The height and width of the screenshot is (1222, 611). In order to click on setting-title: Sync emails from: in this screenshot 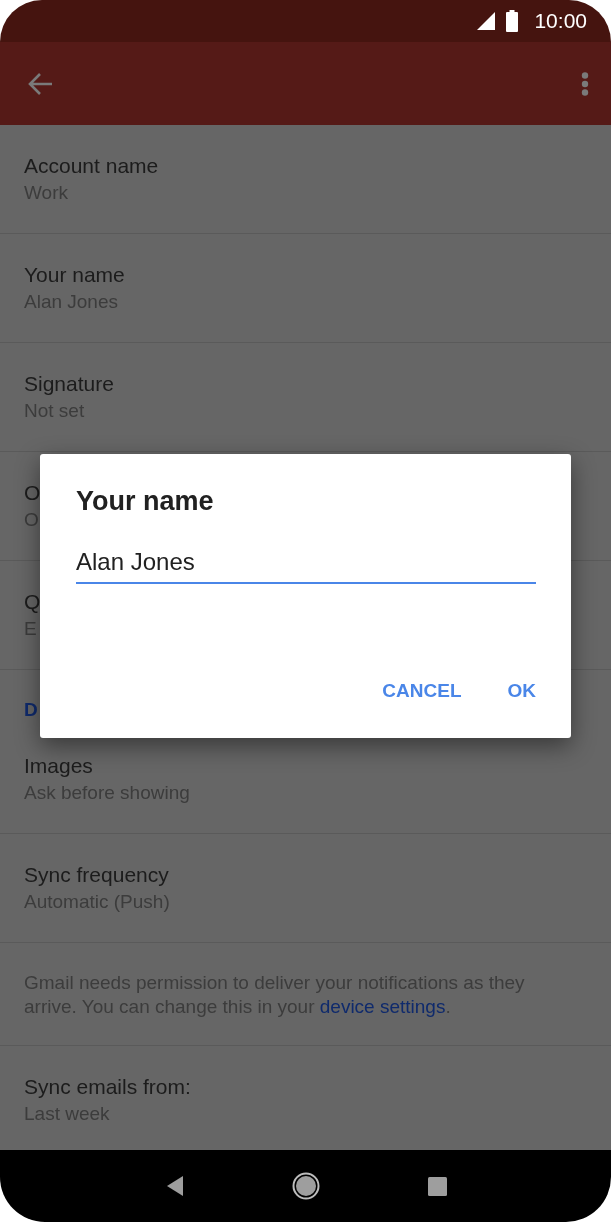, I will do `click(107, 1087)`.